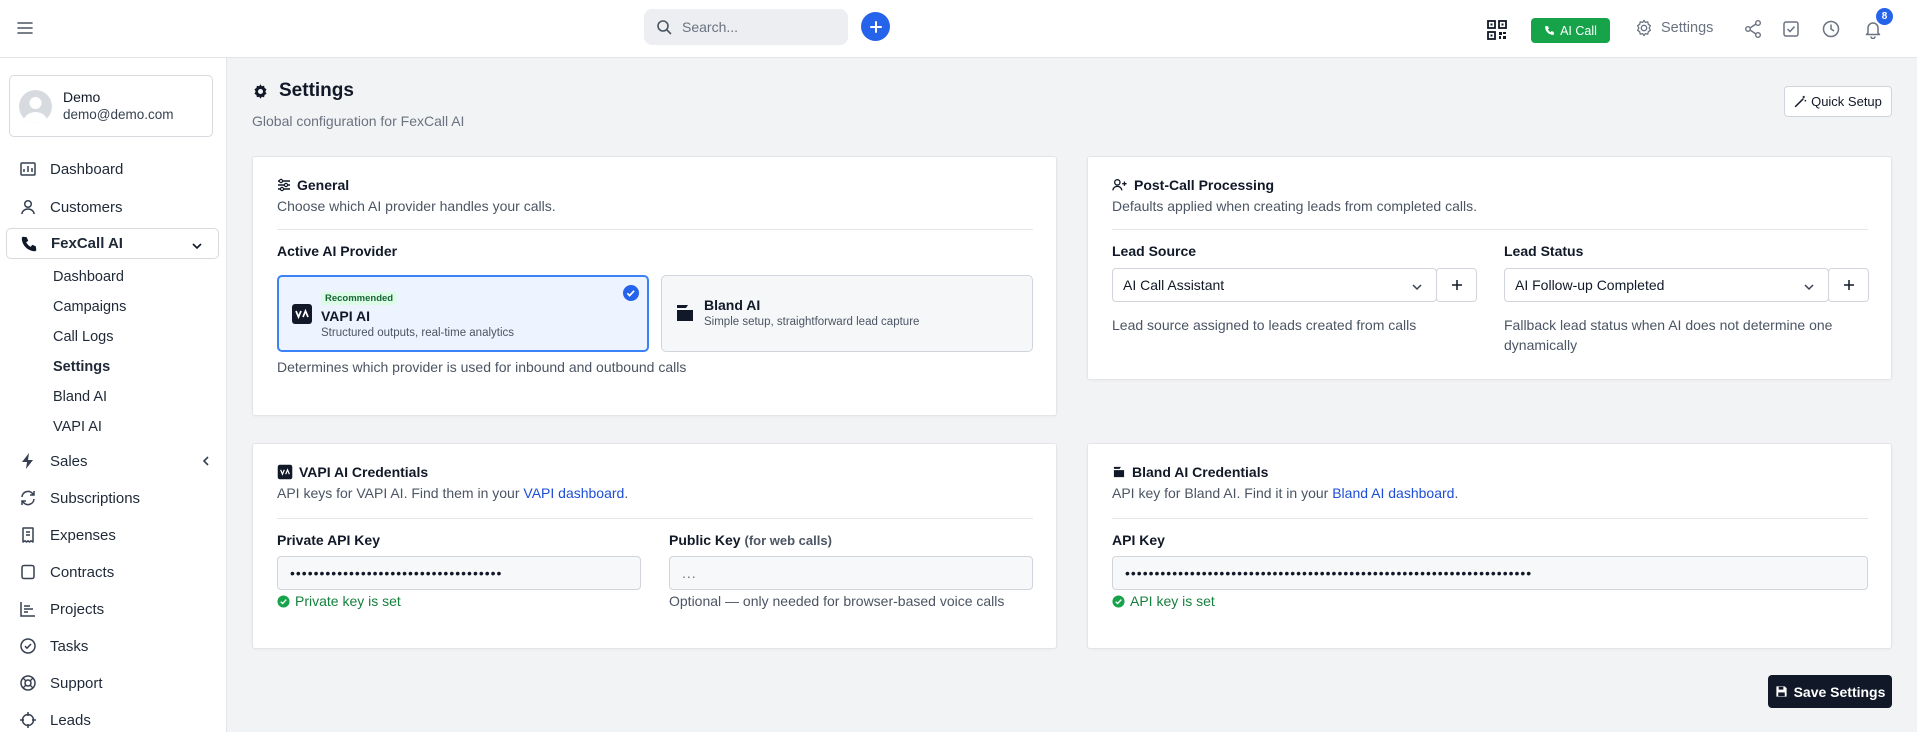 Image resolution: width=1917 pixels, height=732 pixels. Describe the element at coordinates (81, 367) in the screenshot. I see `submenu-item-settings: Settings` at that location.